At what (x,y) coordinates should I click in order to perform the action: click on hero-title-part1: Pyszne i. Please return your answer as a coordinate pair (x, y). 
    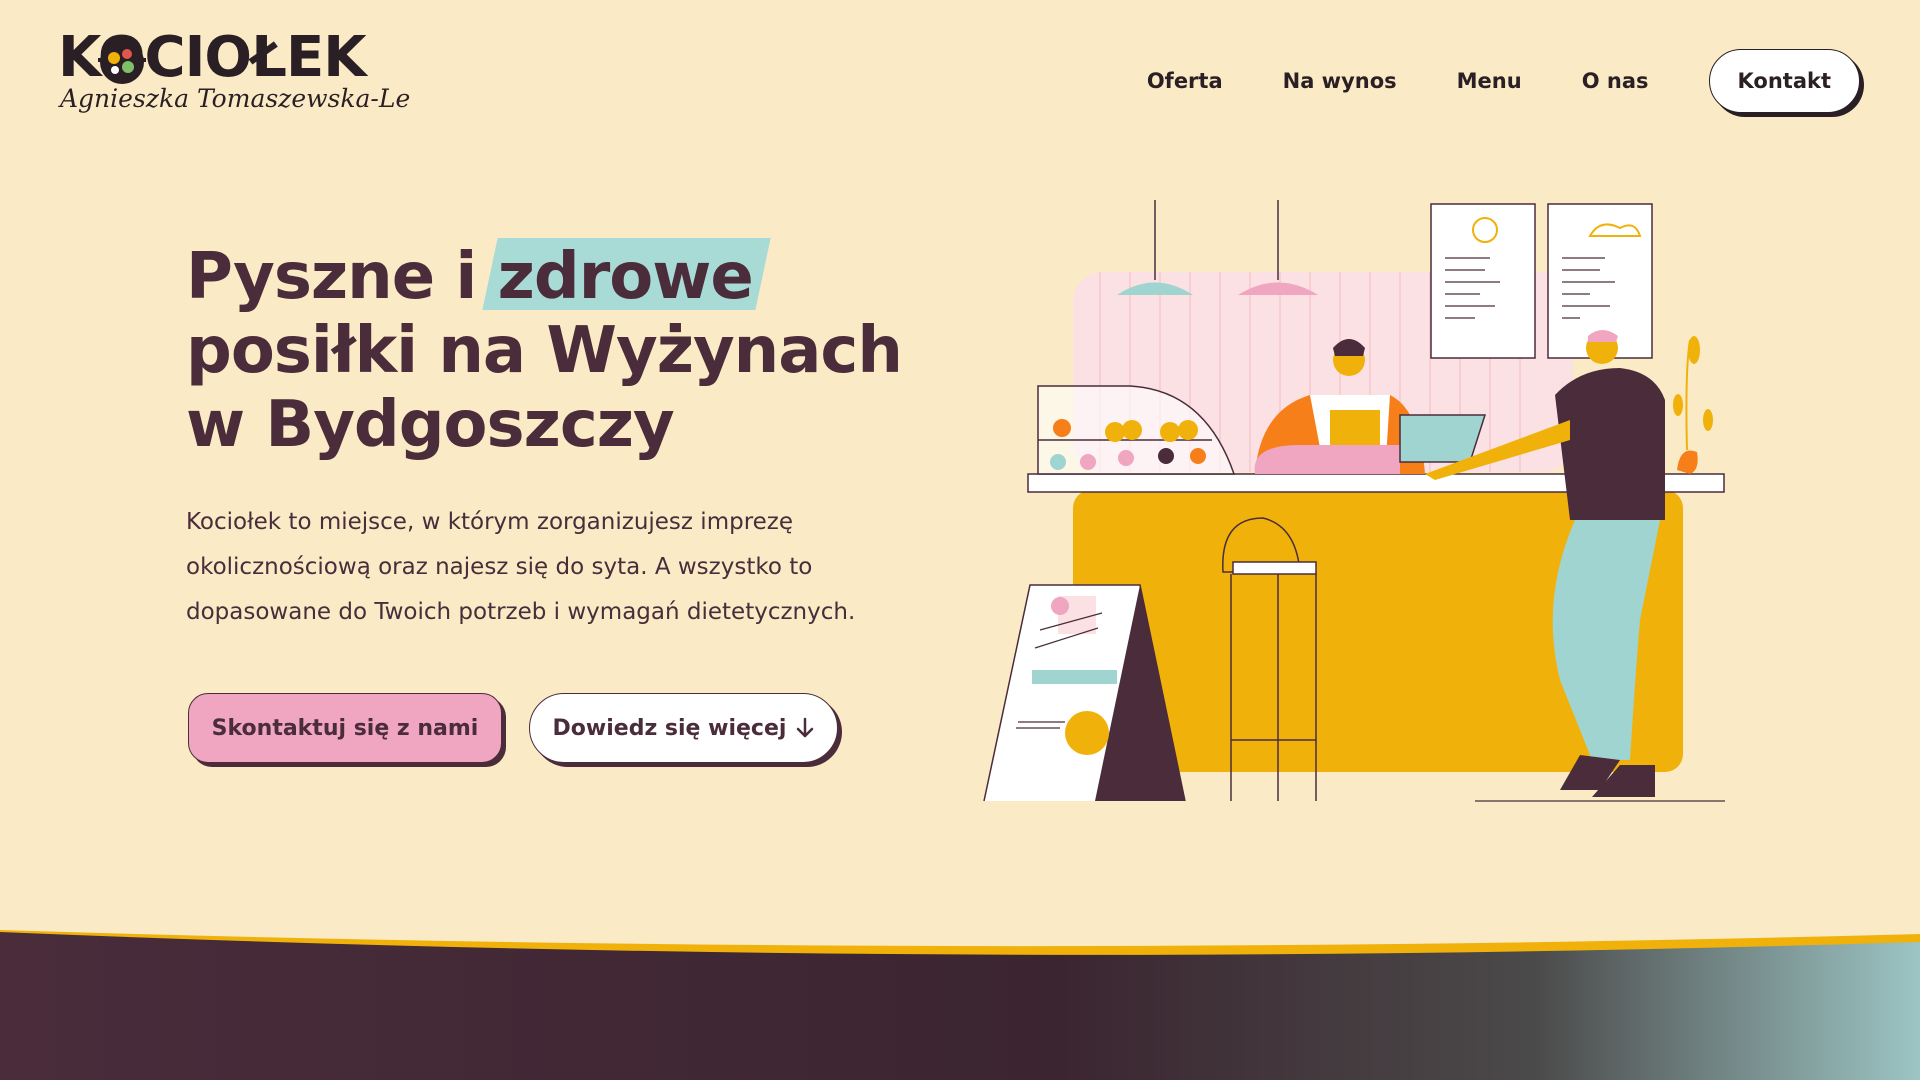
    Looking at the image, I should click on (342, 277).